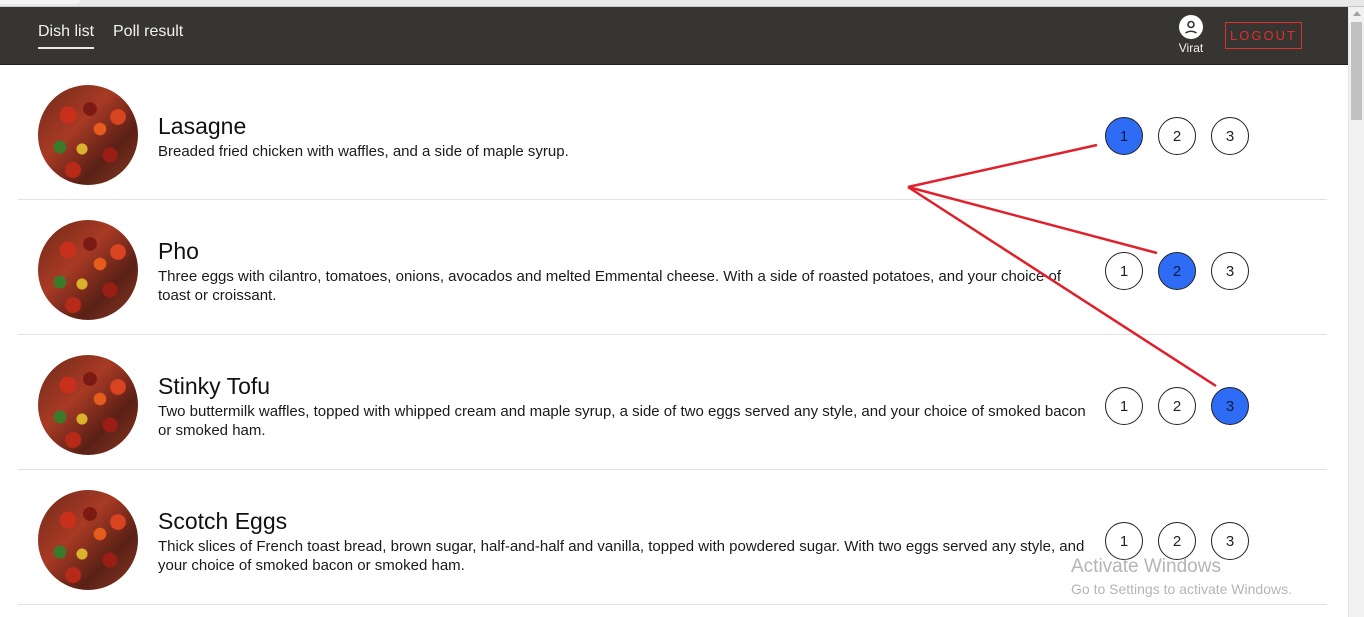 This screenshot has height=617, width=1364. Describe the element at coordinates (66, 36) in the screenshot. I see `nav-dish-list: Dish list` at that location.